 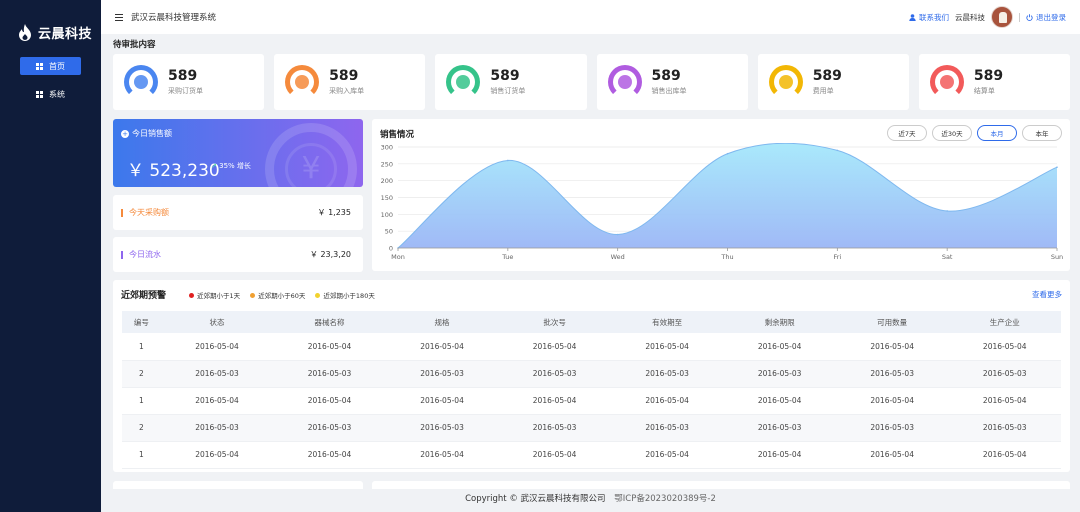 I want to click on x-tick-label: Sun, so click(x=1057, y=257).